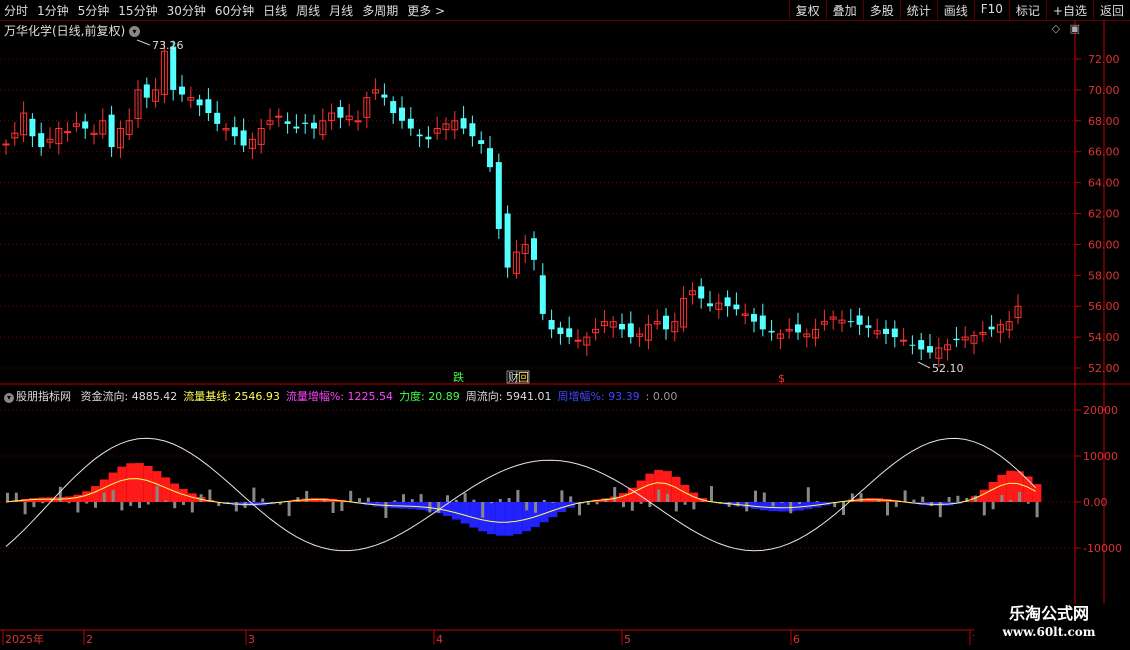  I want to click on marker-hui: 回, so click(523, 377).